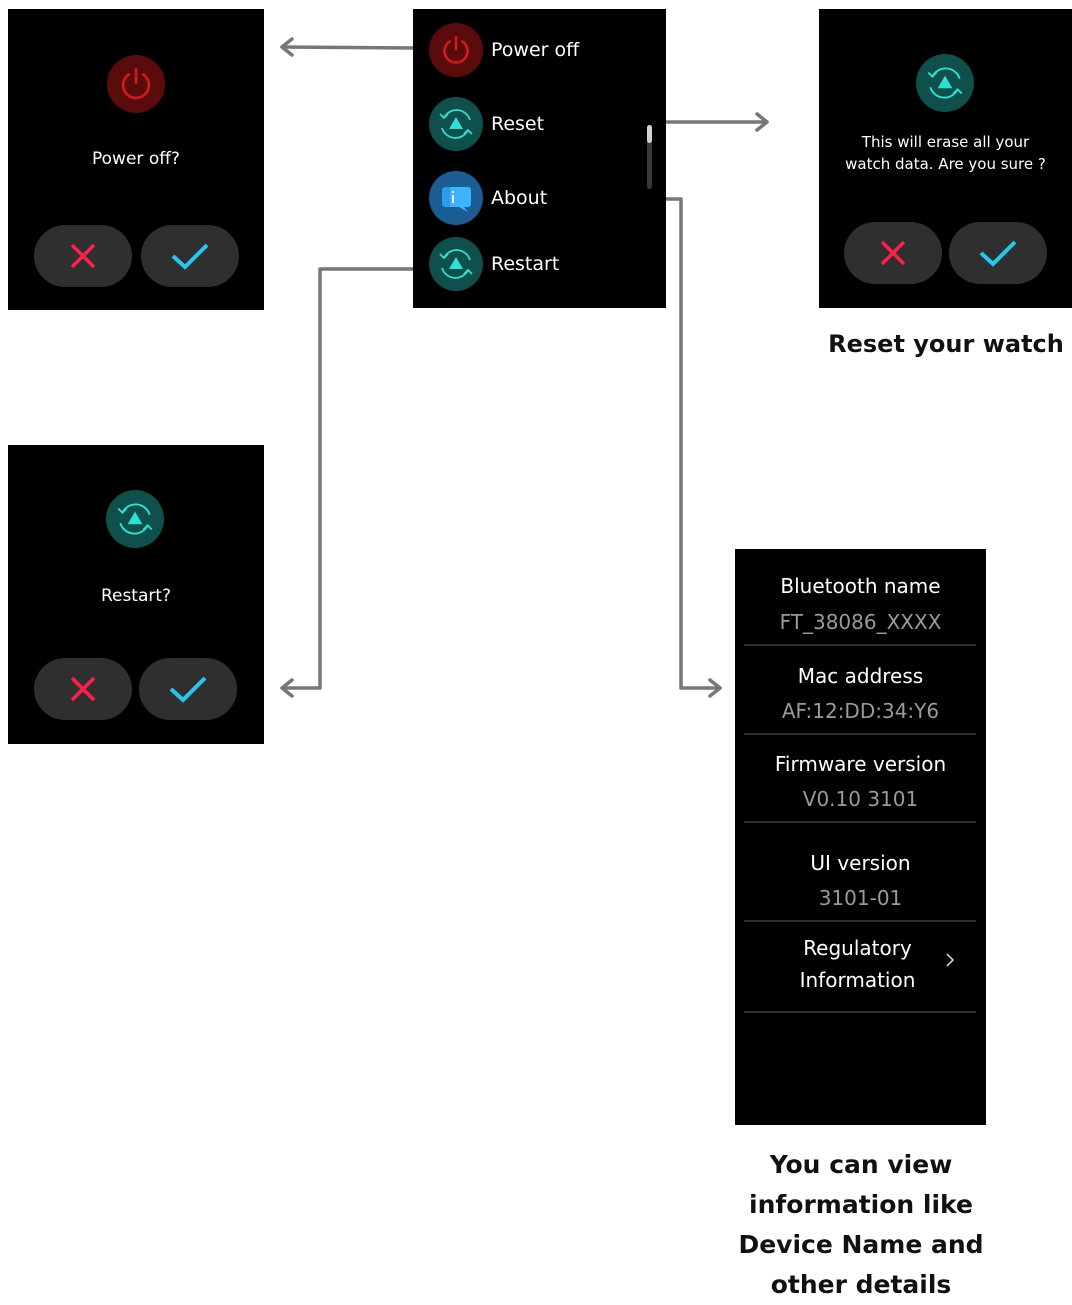 This screenshot has height=1305, width=1072. Describe the element at coordinates (456, 198) in the screenshot. I see `info-icon` at that location.